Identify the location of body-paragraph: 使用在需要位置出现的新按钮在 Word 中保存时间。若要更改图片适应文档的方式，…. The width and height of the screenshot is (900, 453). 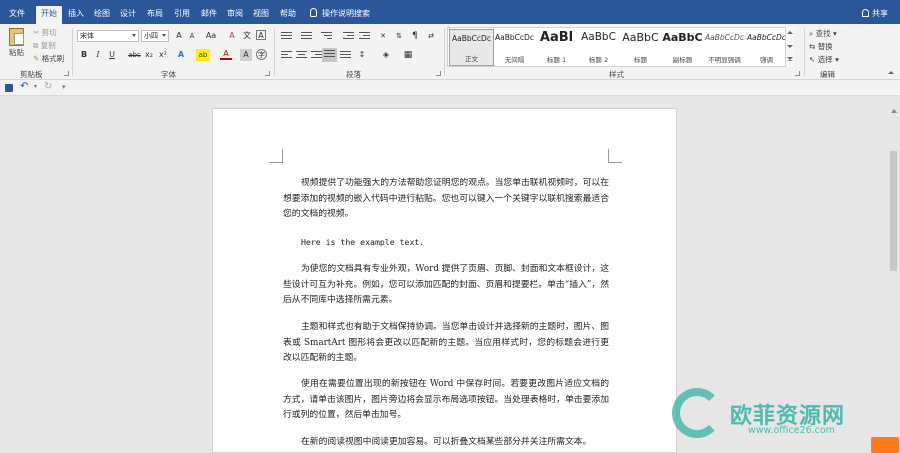
(446, 400).